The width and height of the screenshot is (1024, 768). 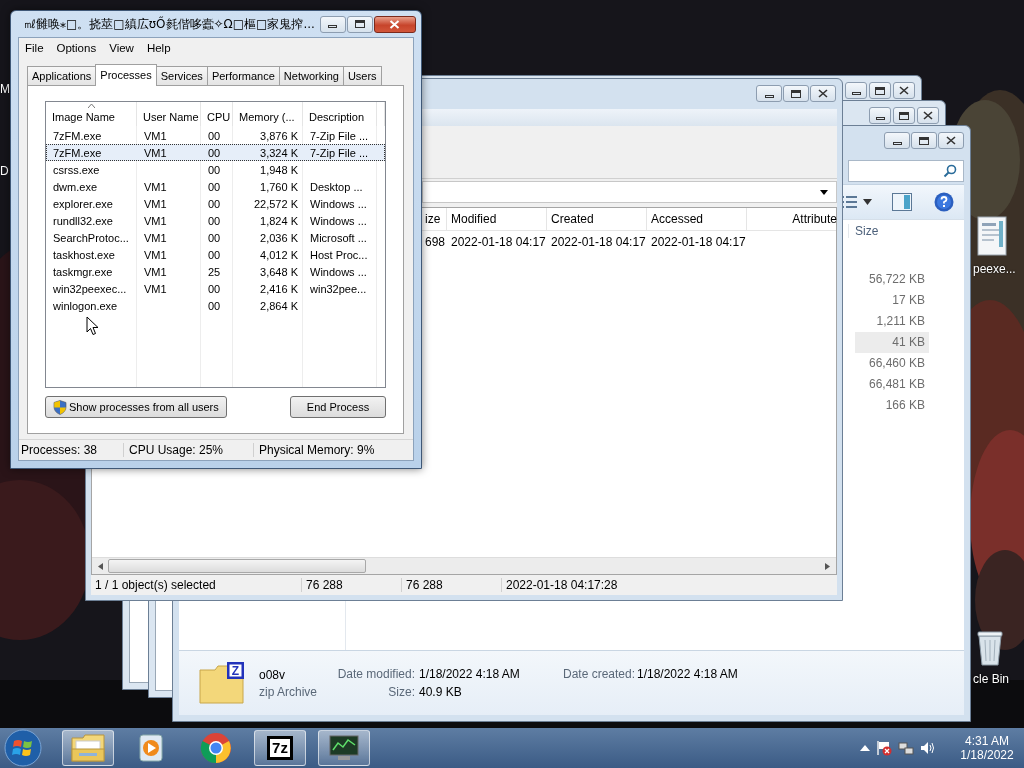 What do you see at coordinates (215, 169) in the screenshot?
I see `process-row: csrss.exe 00 1,948 K` at bounding box center [215, 169].